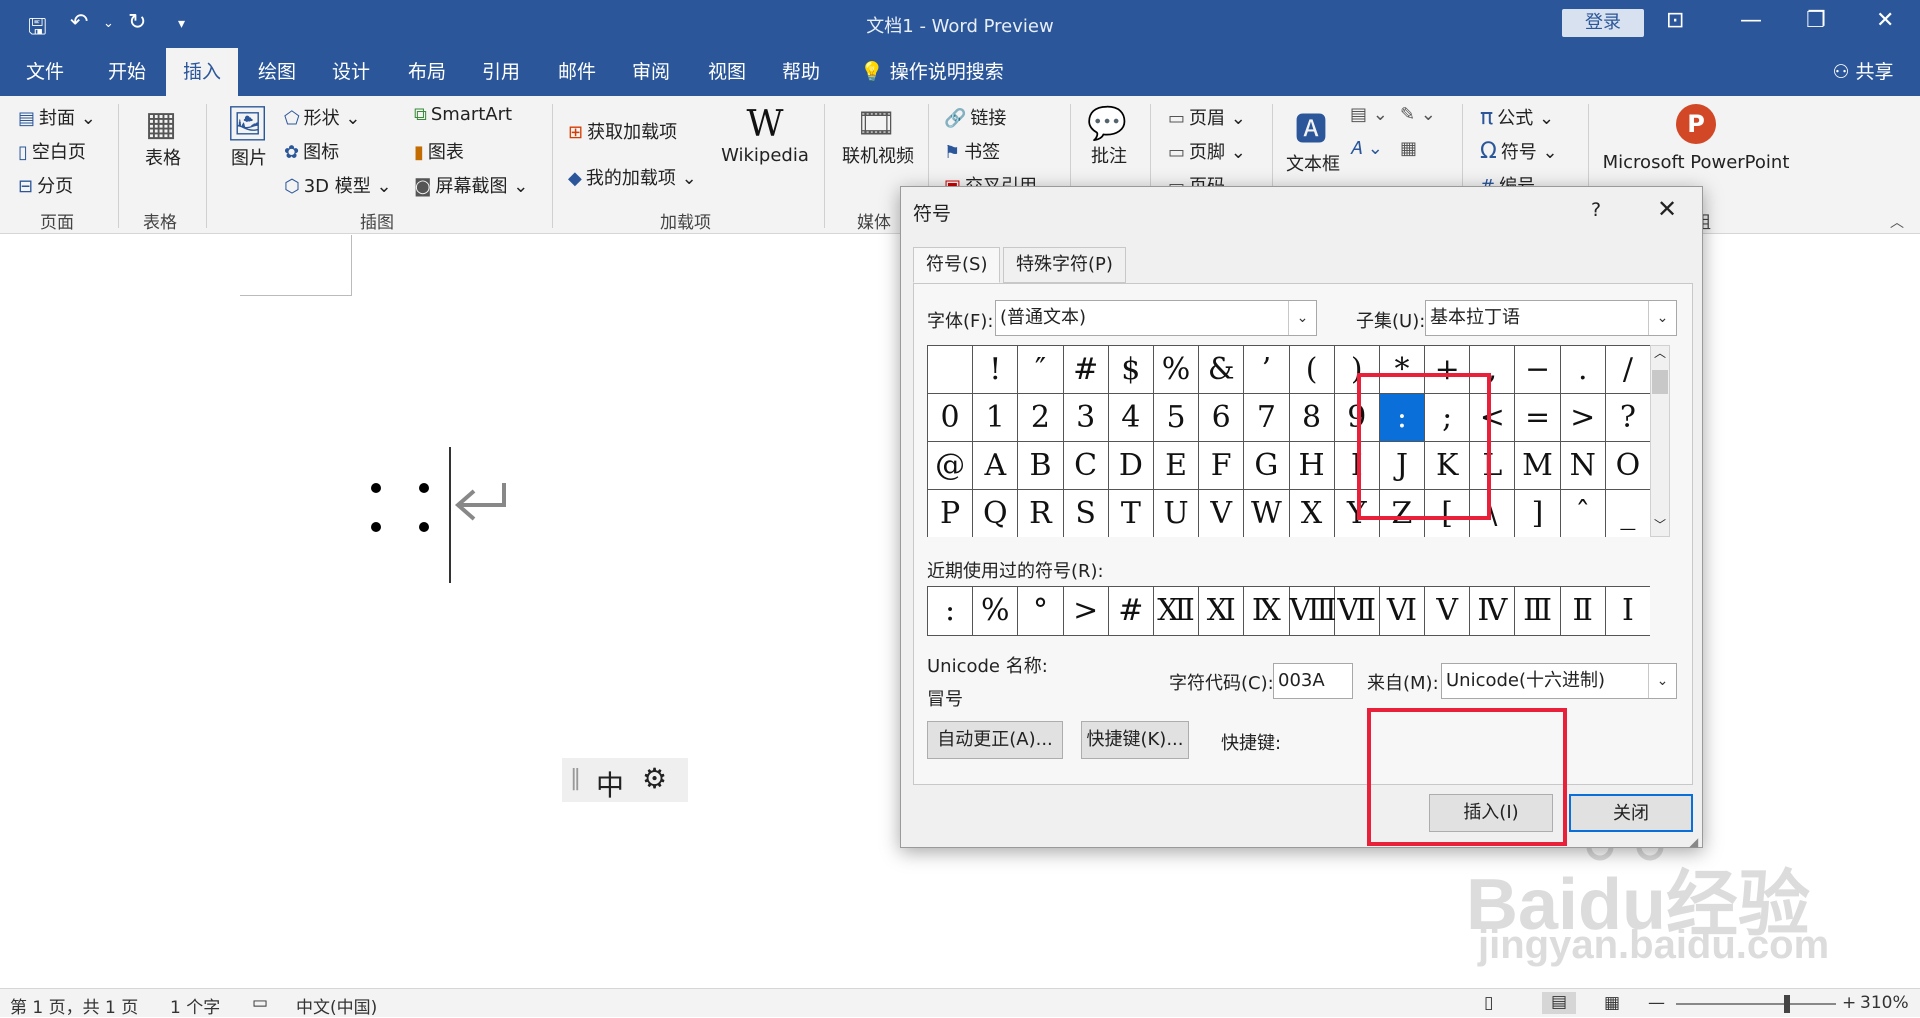  I want to click on symbol-cell: _, so click(1627, 513).